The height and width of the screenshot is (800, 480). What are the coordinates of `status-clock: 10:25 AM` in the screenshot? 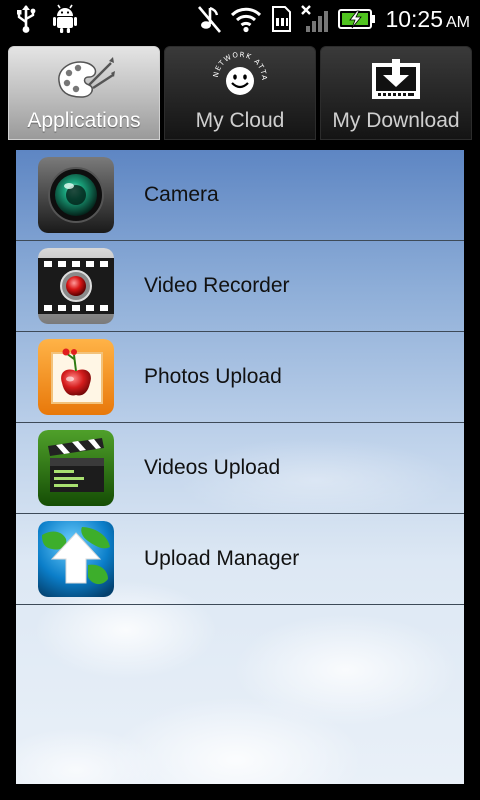 It's located at (427, 19).